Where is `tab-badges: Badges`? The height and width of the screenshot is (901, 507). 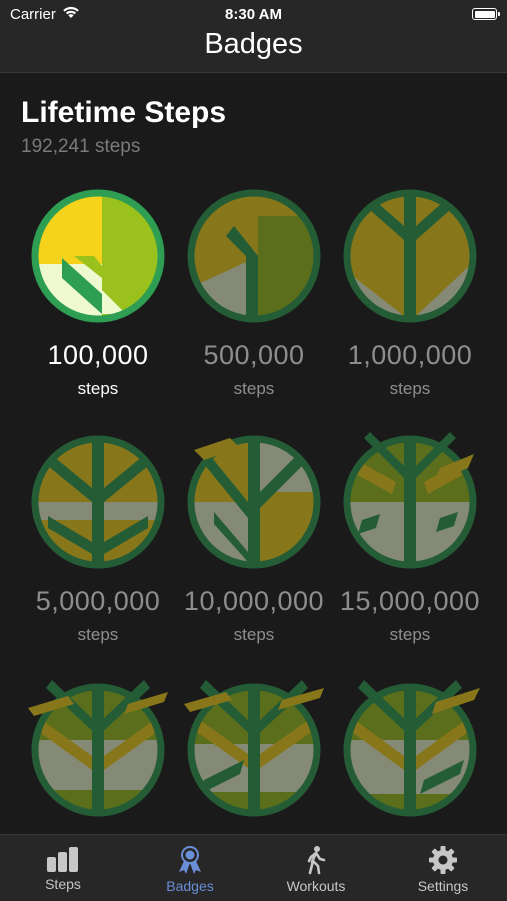 tab-badges: Badges is located at coordinates (190, 868).